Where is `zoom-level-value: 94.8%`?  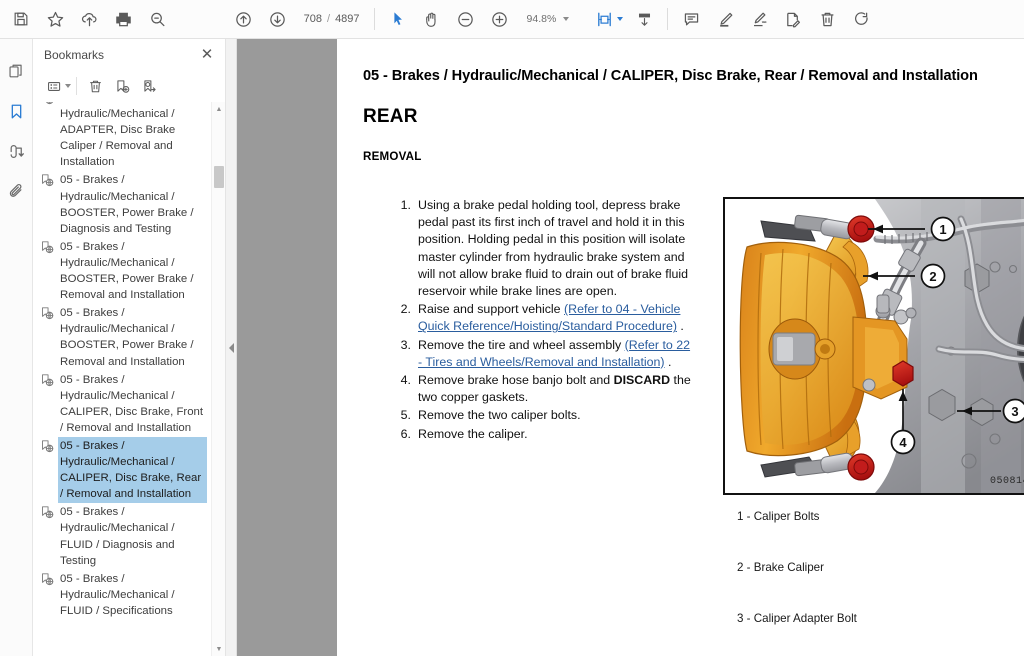
zoom-level-value: 94.8% is located at coordinates (541, 18).